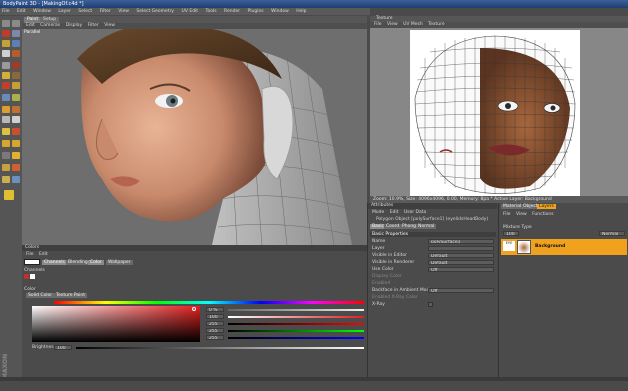 The width and height of the screenshot is (628, 391). I want to click on scale-tool-icon, so click(16, 33).